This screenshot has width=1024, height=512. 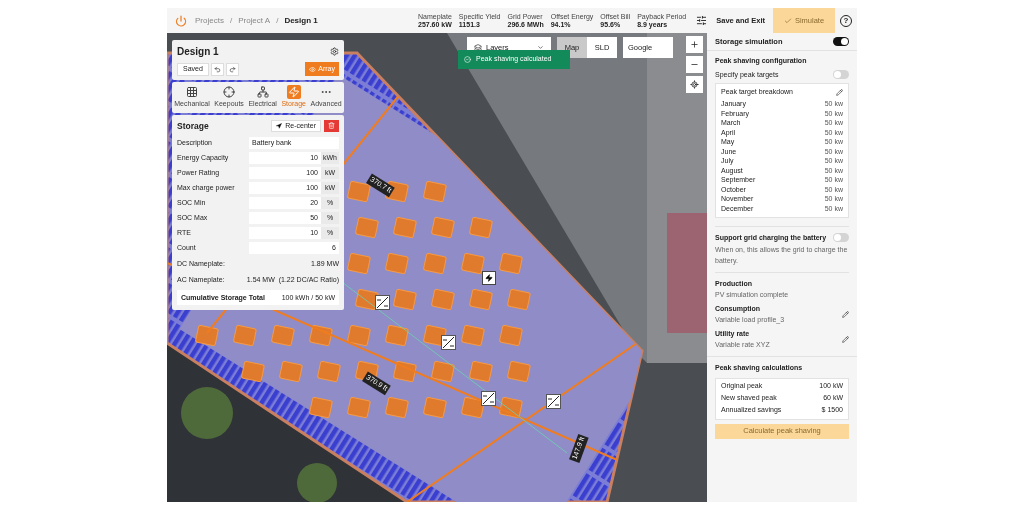 I want to click on crosshair-icon, so click(x=229, y=92).